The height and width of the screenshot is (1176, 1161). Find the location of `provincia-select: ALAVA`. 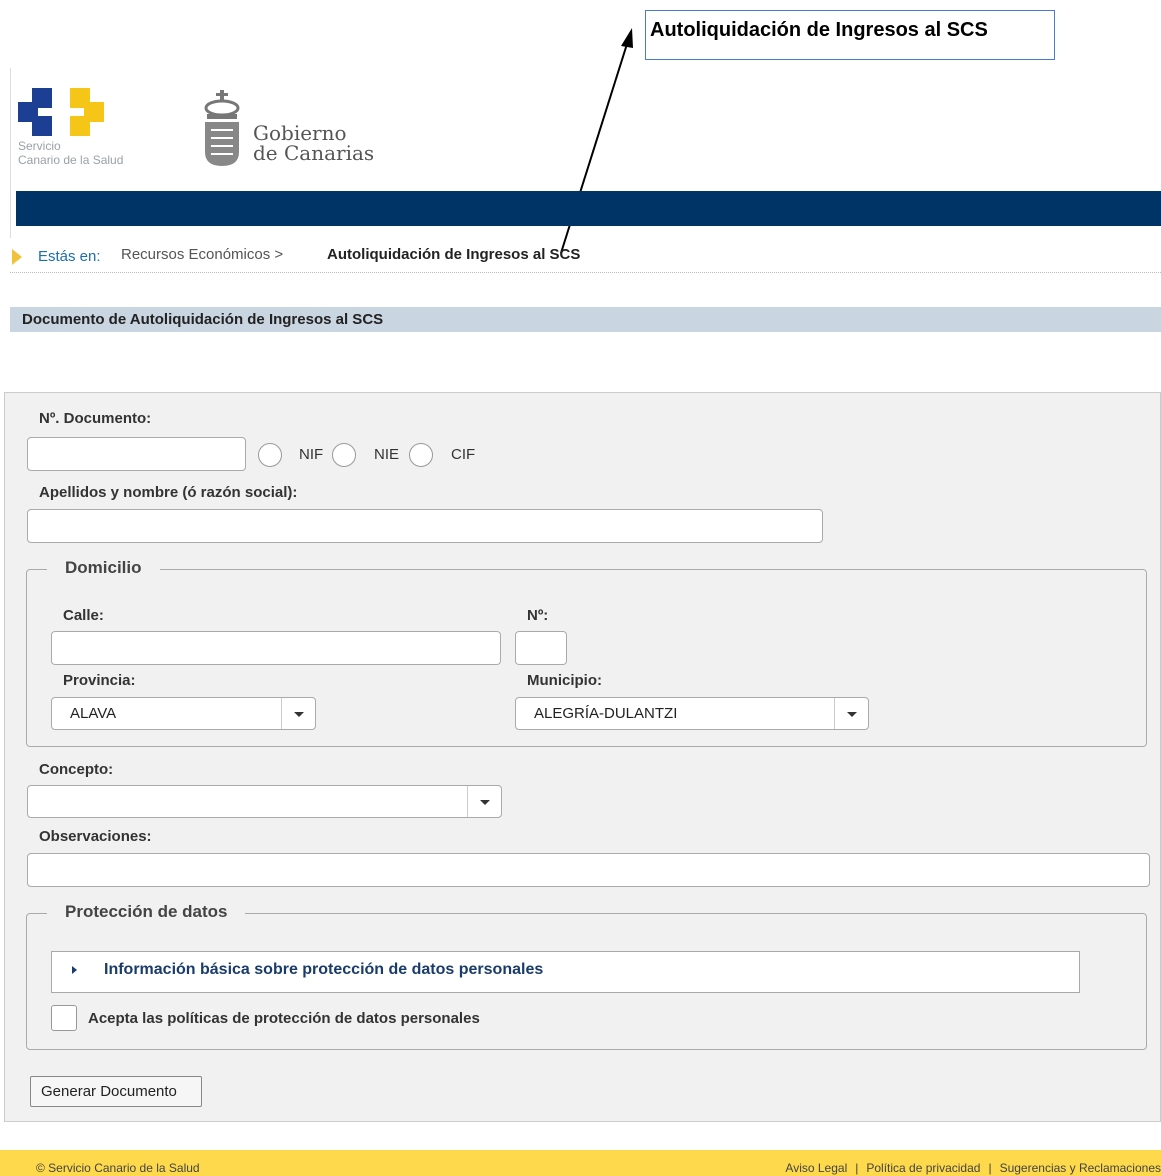

provincia-select: ALAVA is located at coordinates (183, 713).